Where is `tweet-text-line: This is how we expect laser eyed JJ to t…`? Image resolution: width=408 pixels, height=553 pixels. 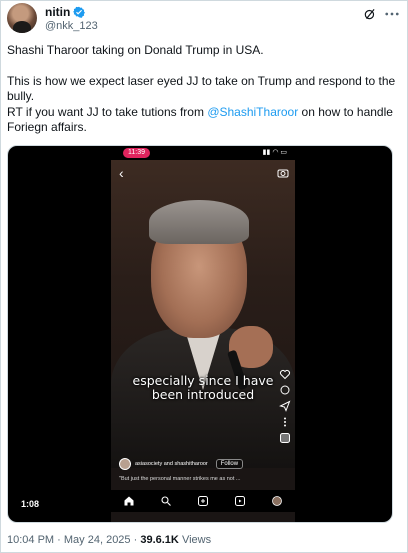
tweet-text-line: This is how we expect laser eyed JJ to t… is located at coordinates (201, 88).